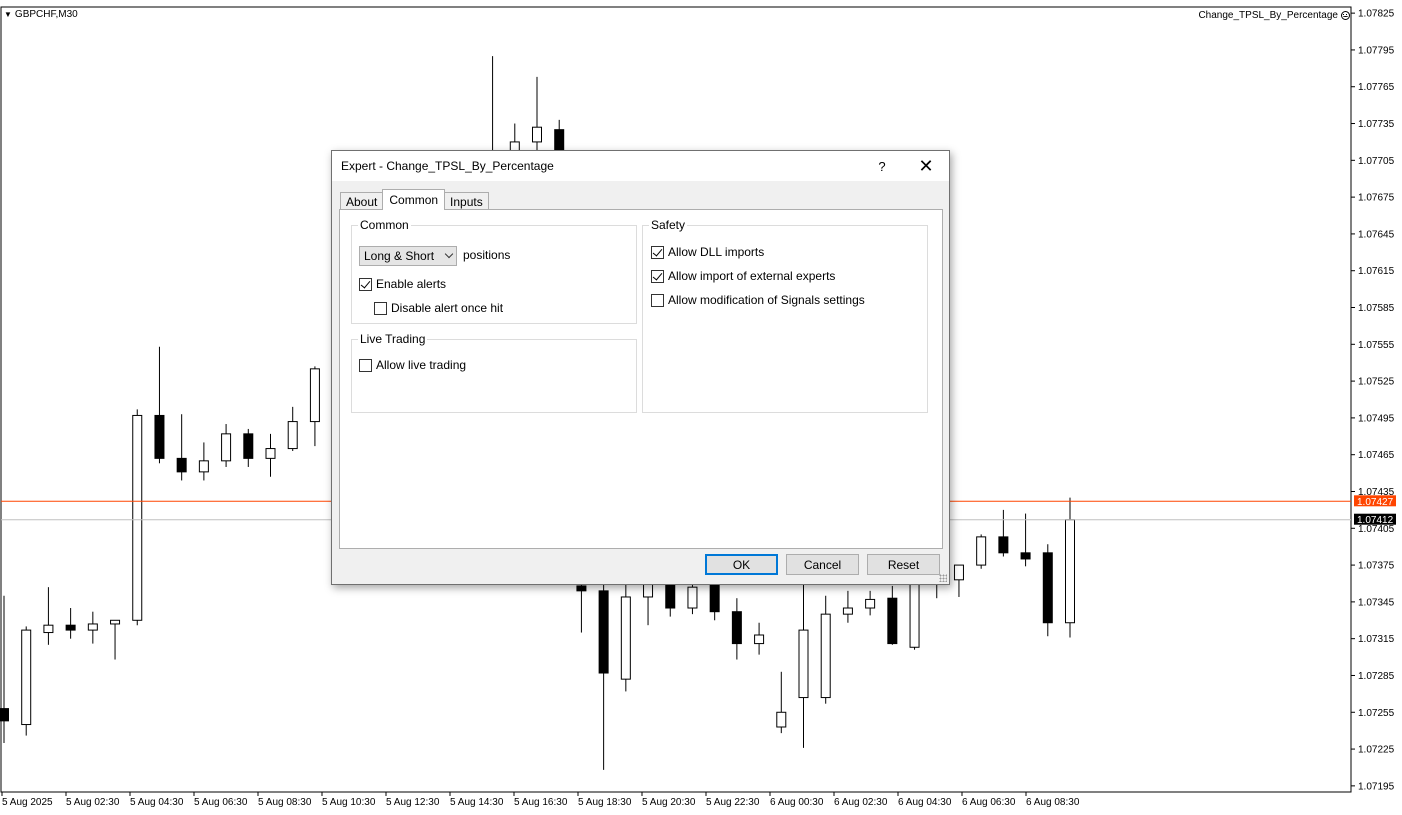  I want to click on x-tick-label: 6 Aug 04:30, so click(925, 802).